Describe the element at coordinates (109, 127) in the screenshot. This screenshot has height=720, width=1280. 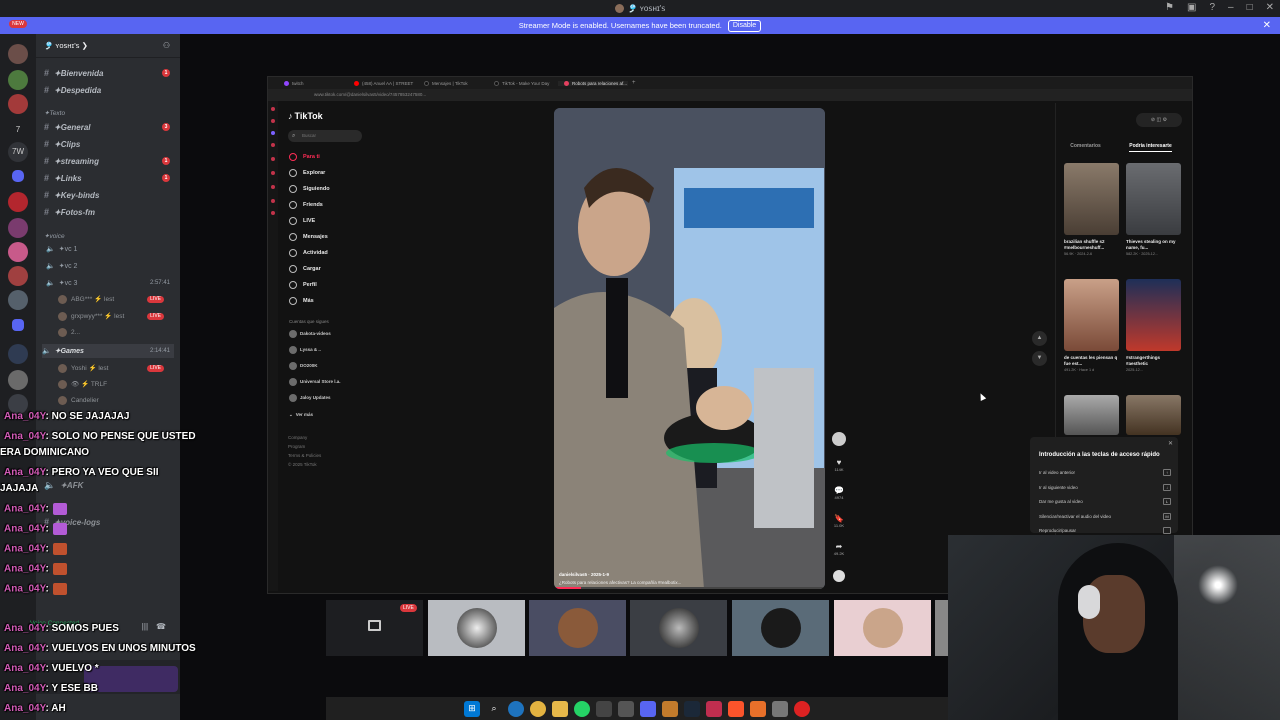
I see `channel-general: # ✦General 3` at that location.